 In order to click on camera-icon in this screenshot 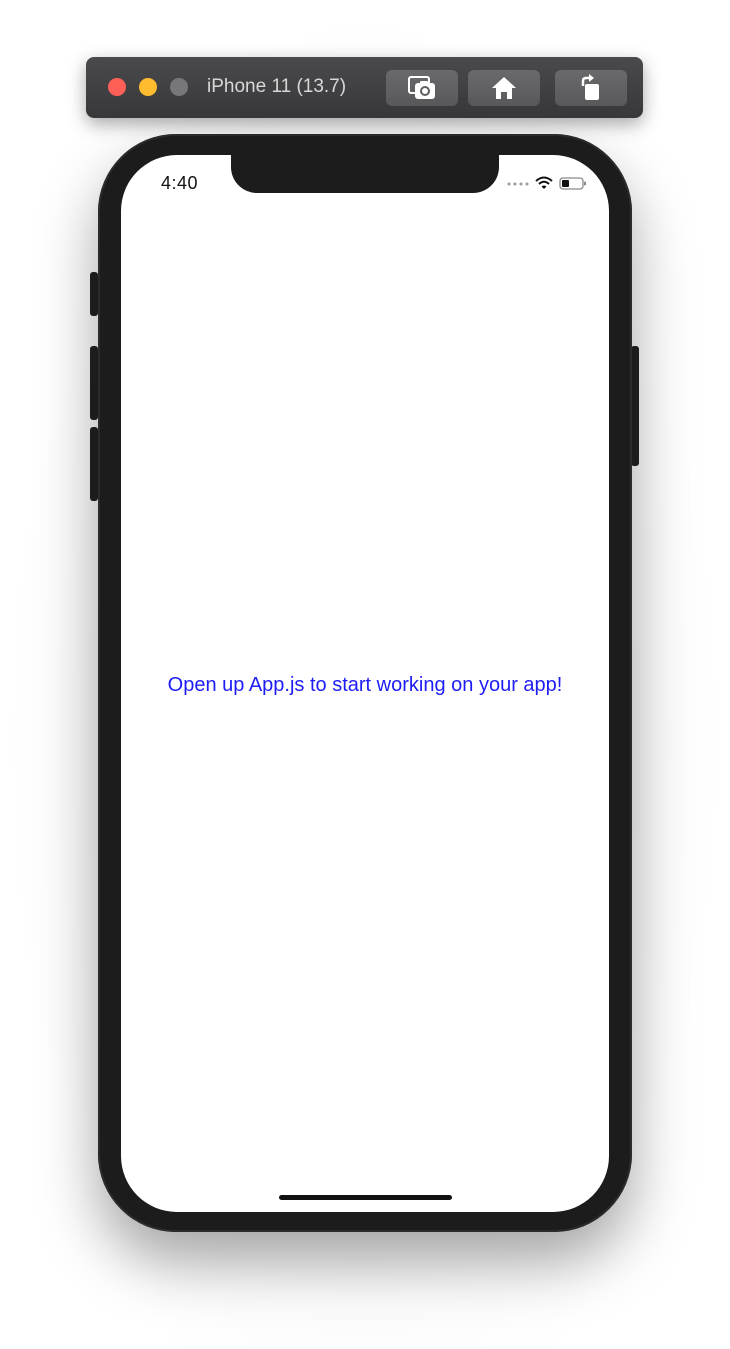, I will do `click(421, 87)`.